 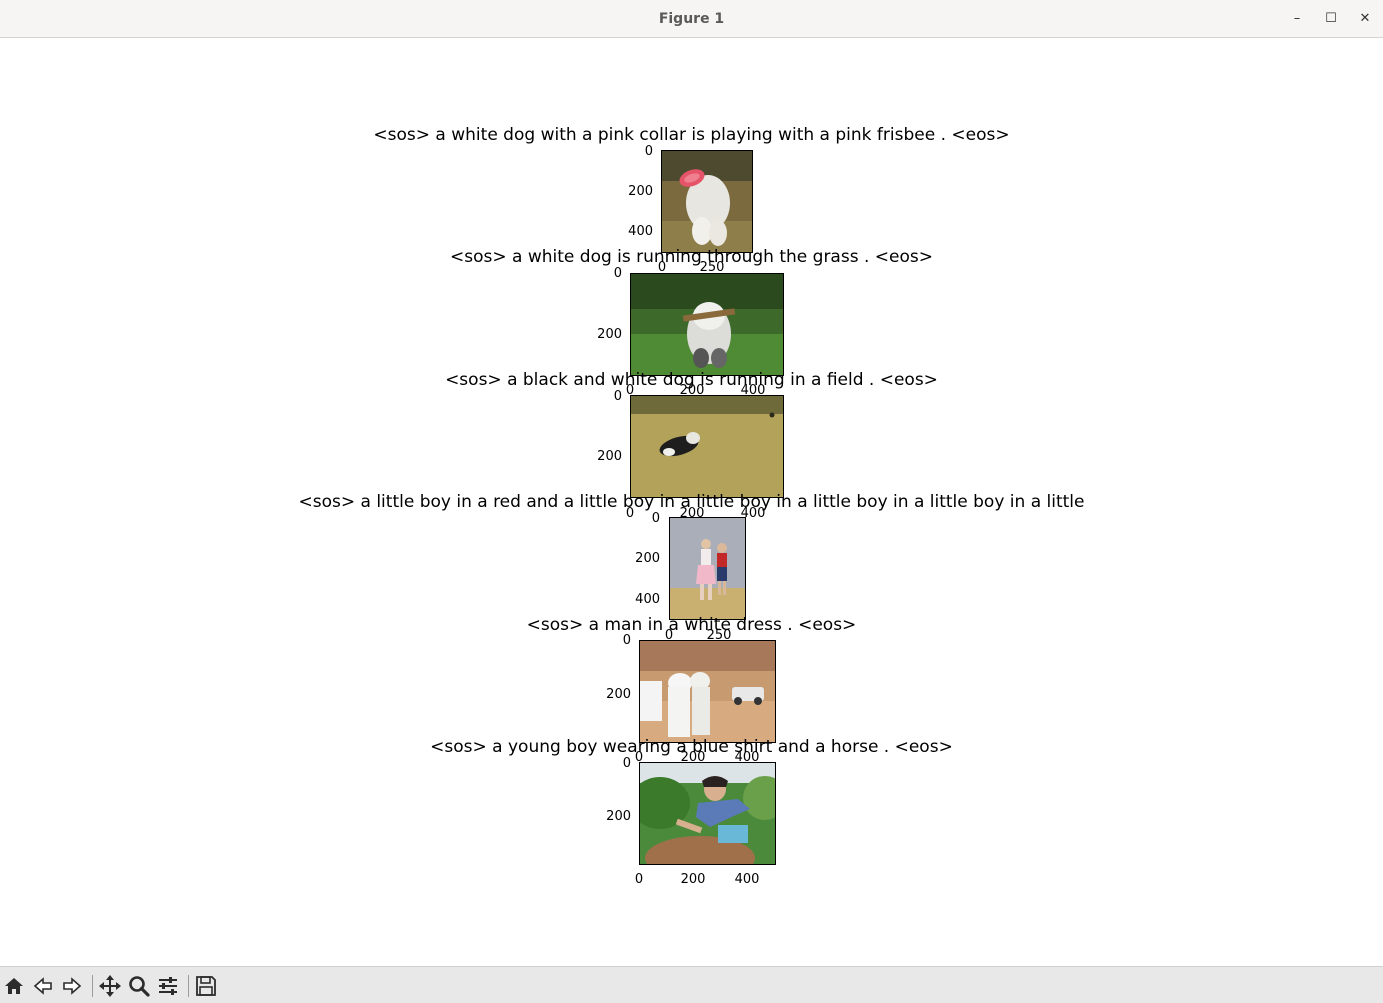 I want to click on panel-5-ytick-1: 200, so click(x=618, y=694).